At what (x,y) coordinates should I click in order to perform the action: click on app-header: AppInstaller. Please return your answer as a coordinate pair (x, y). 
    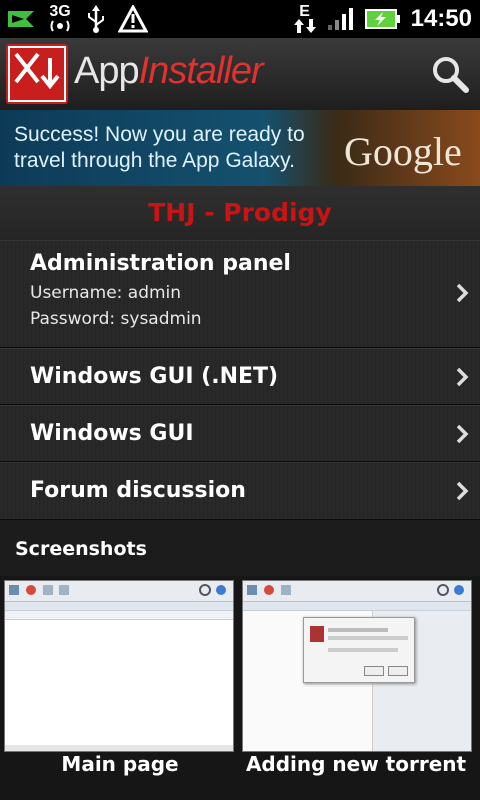
    Looking at the image, I should click on (240, 74).